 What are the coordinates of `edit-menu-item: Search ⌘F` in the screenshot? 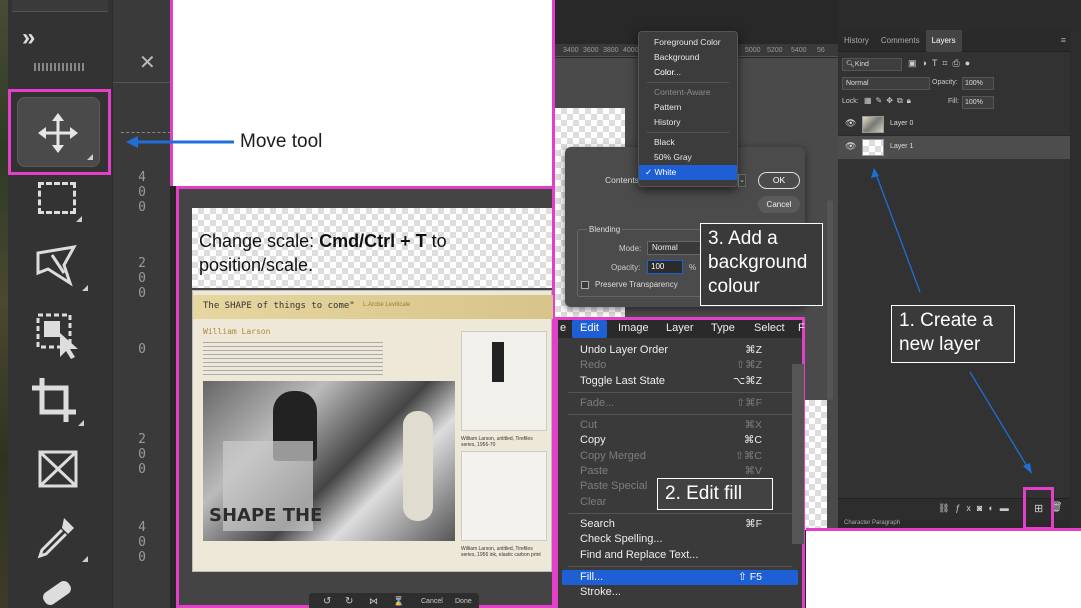 It's located at (680, 524).